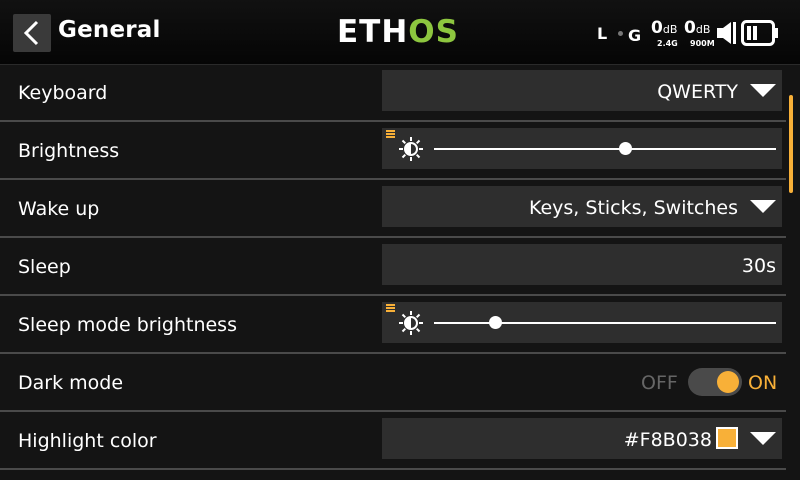  I want to click on ethos-logo: ETHOS, so click(398, 32).